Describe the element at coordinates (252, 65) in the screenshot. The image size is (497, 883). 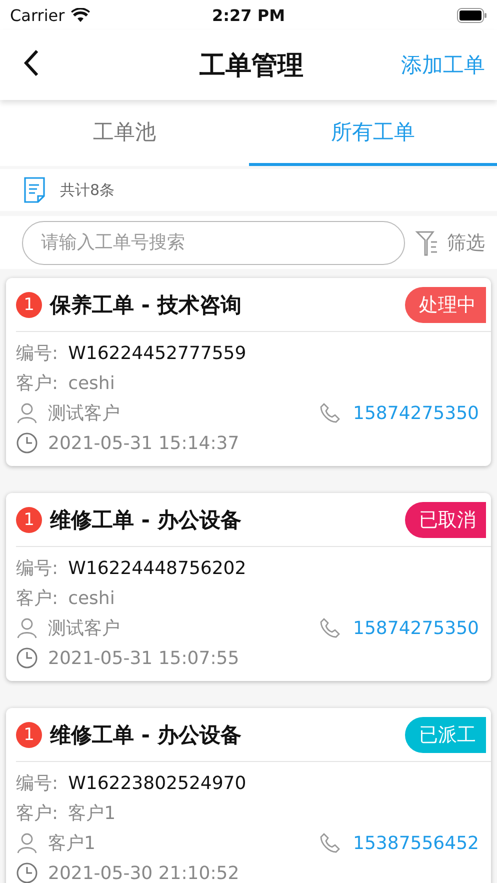
I see `page-title: 工单管理` at that location.